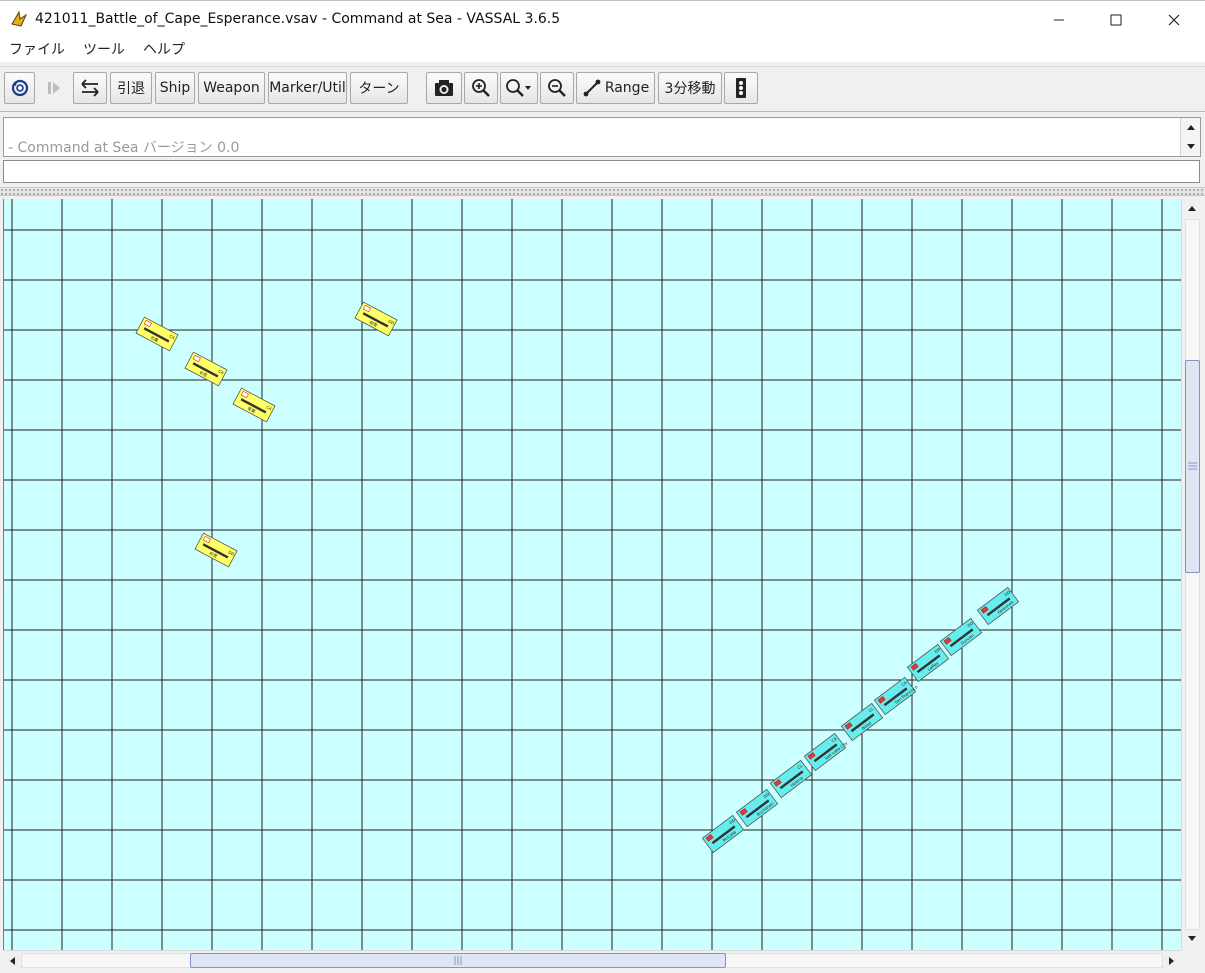 The width and height of the screenshot is (1205, 973). What do you see at coordinates (164, 50) in the screenshot?
I see `menu-help: ヘルプ` at bounding box center [164, 50].